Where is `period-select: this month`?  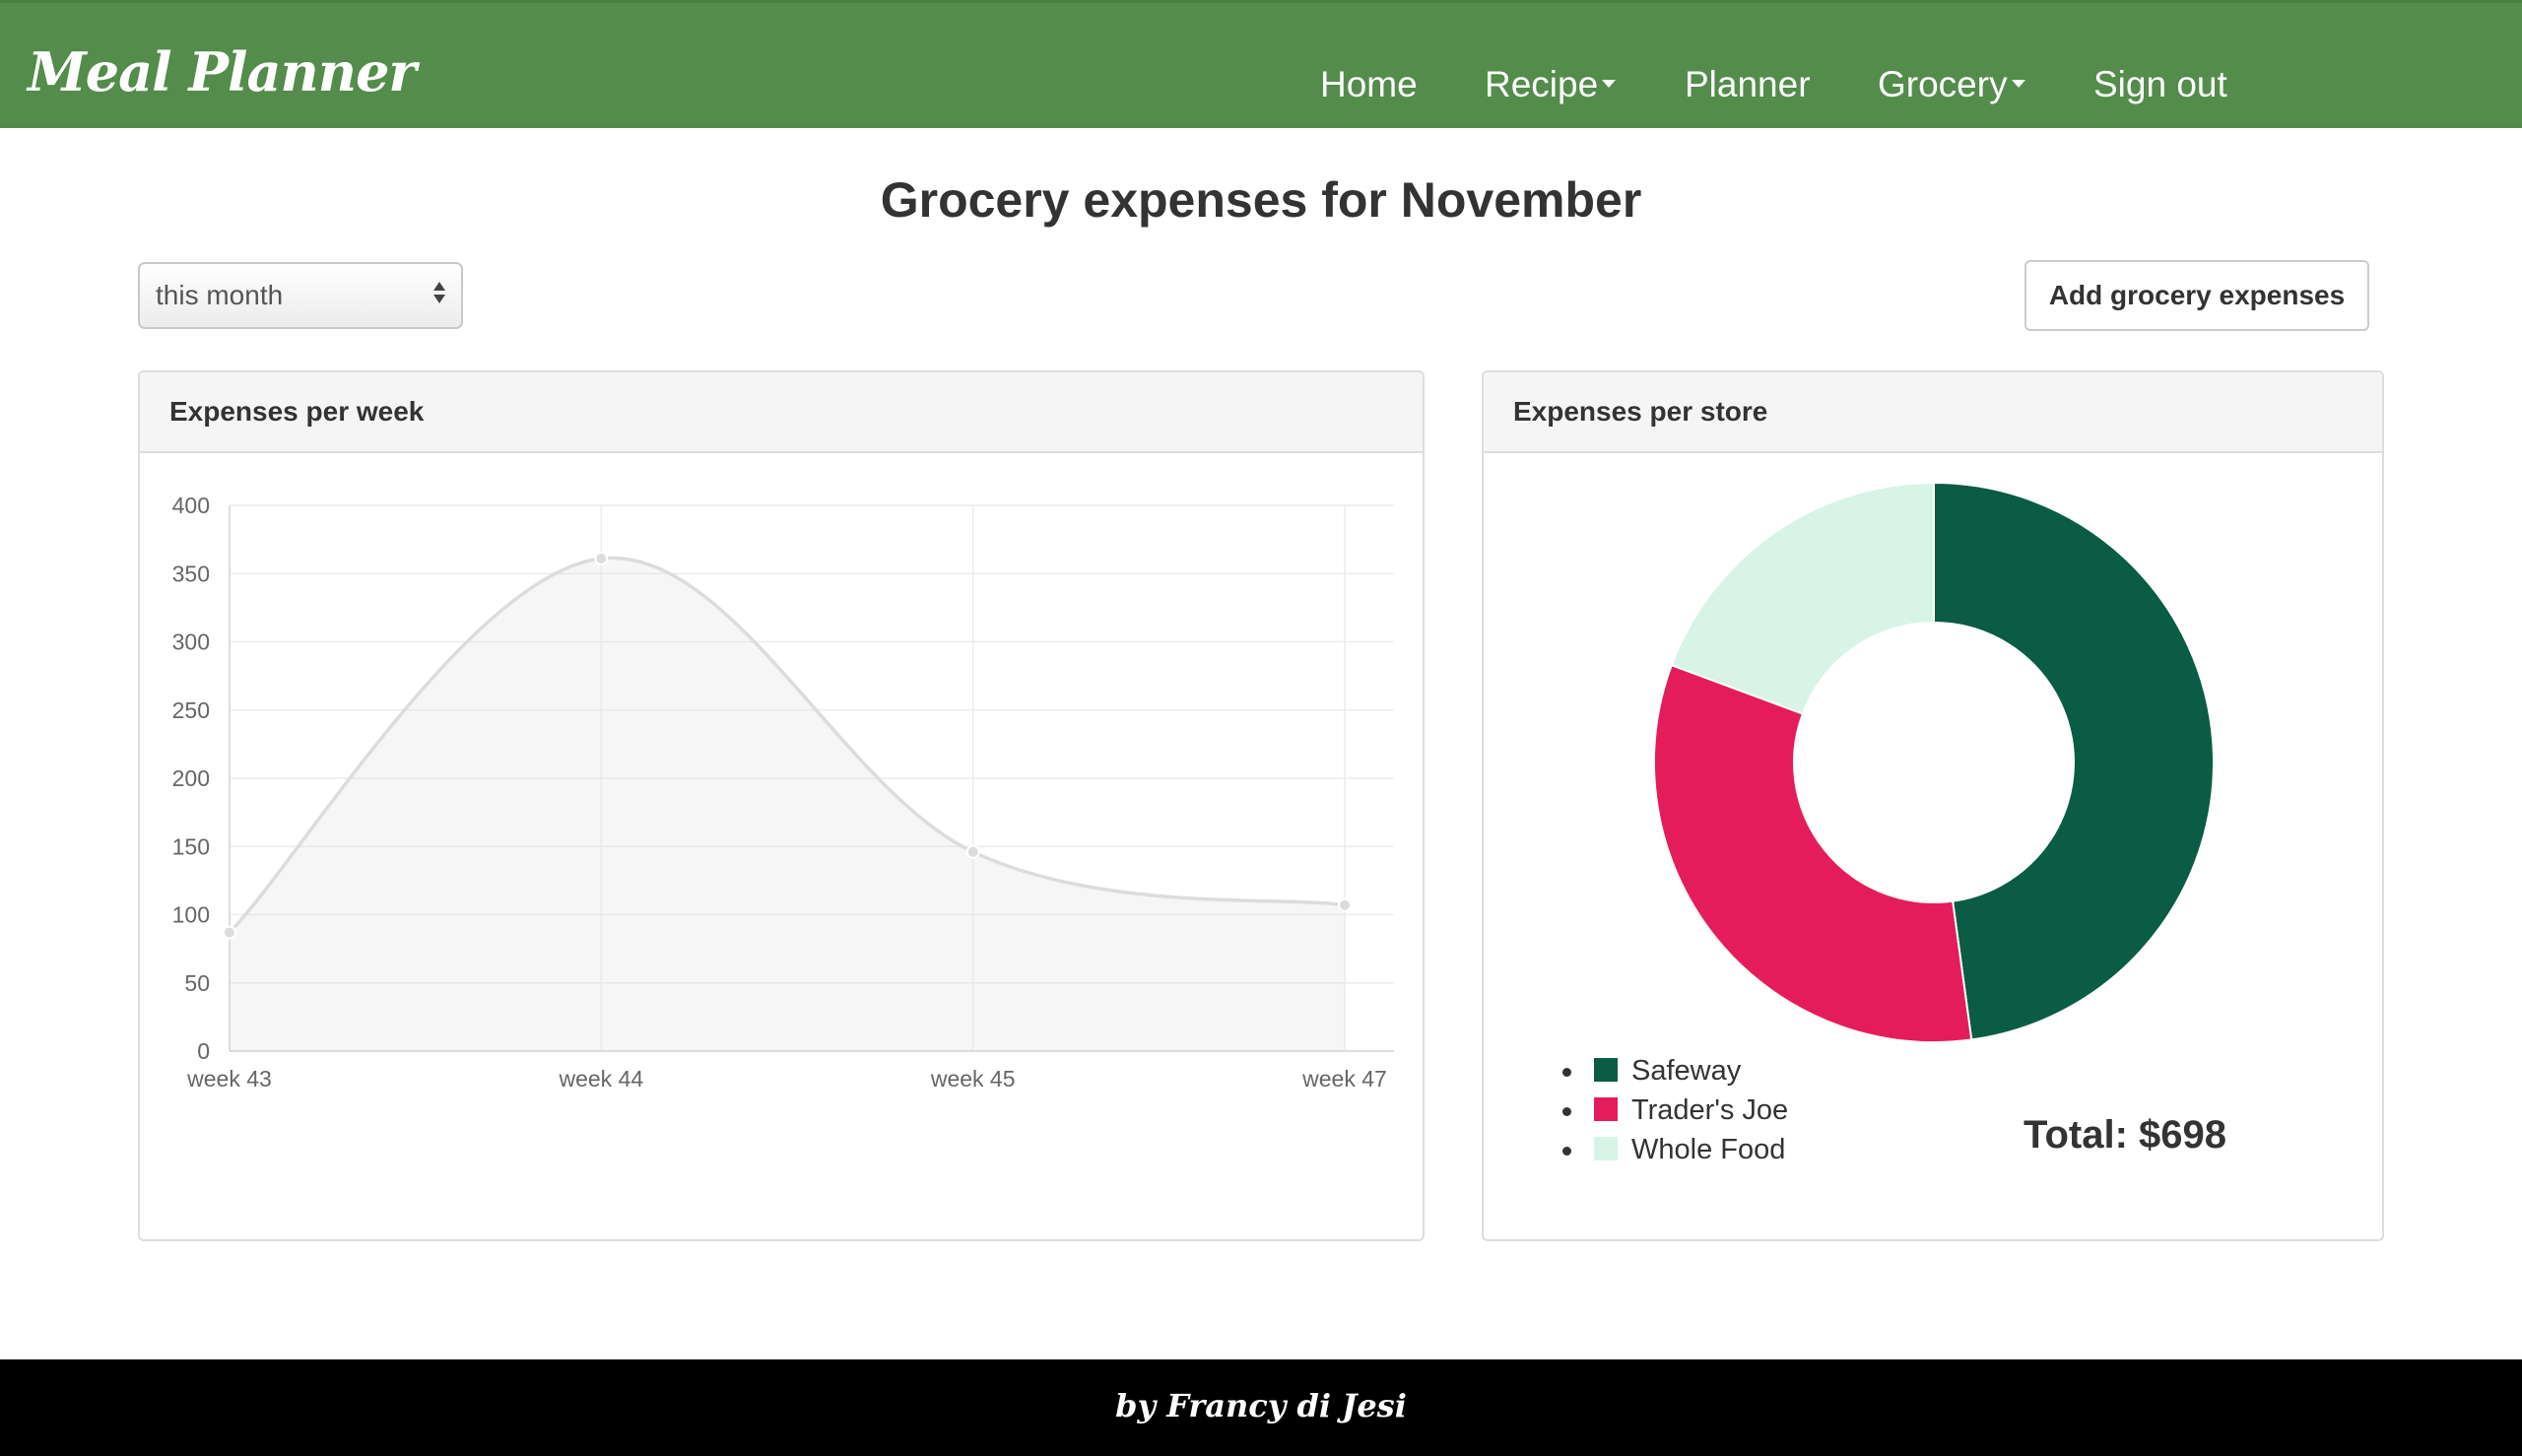
period-select: this month is located at coordinates (300, 295).